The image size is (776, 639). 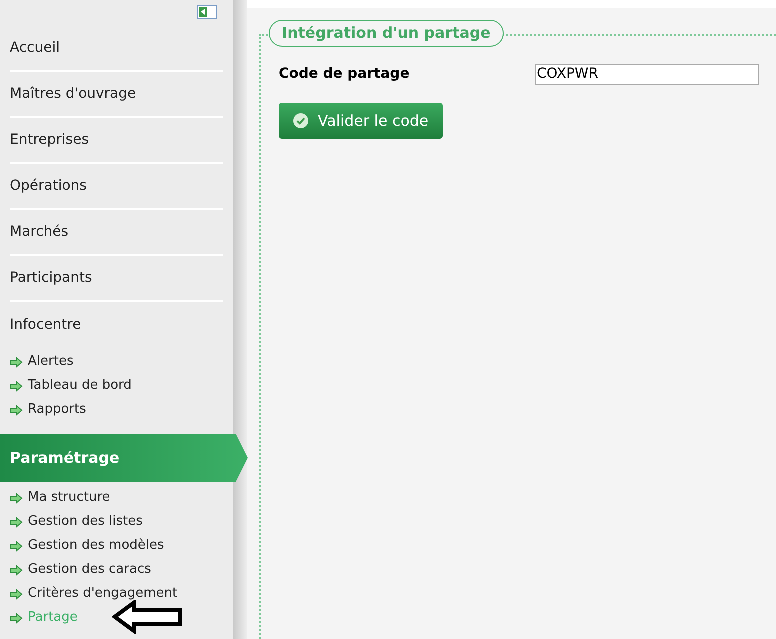 I want to click on menu-item: Marchés, so click(x=116, y=233).